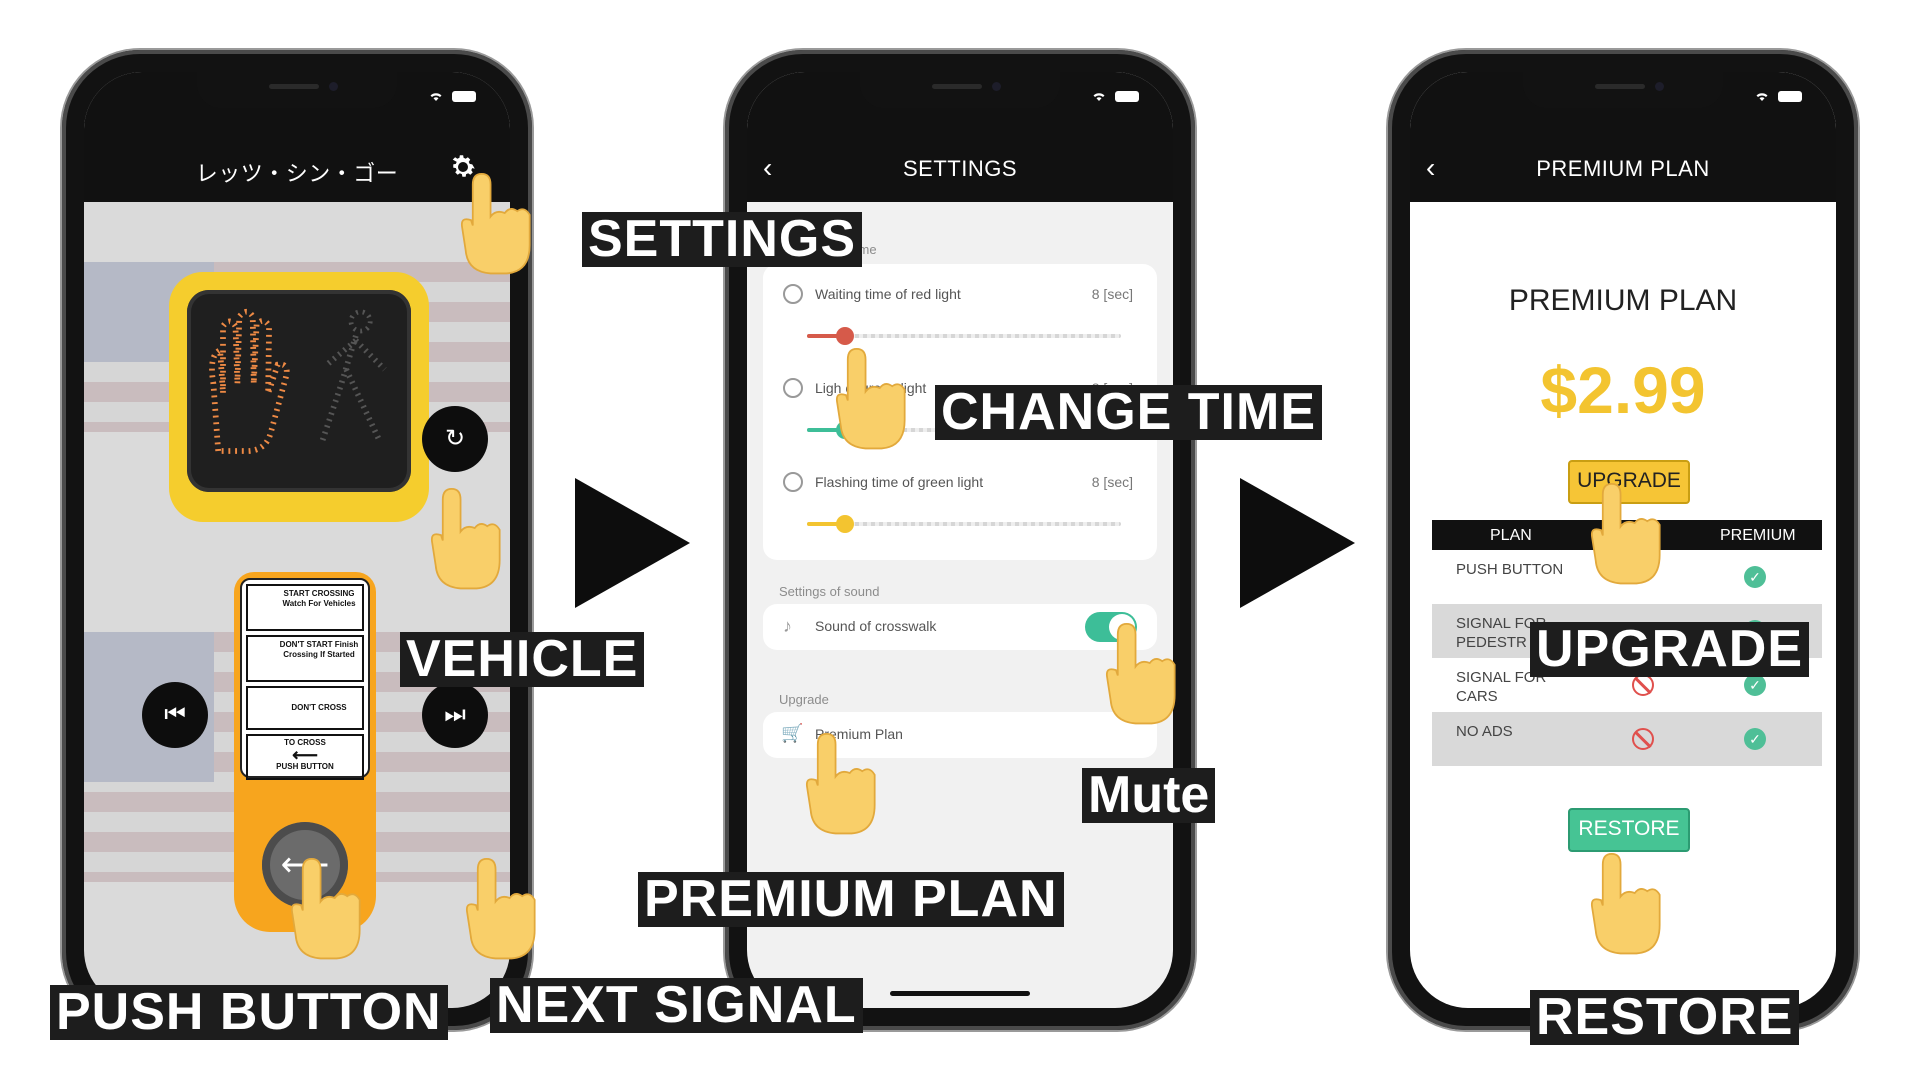 This screenshot has width=1920, height=1080. What do you see at coordinates (1670, 649) in the screenshot?
I see `callout-upgrade: UPGRADE` at bounding box center [1670, 649].